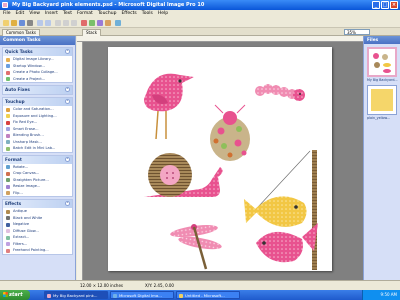 The height and width of the screenshot is (300, 400). Describe the element at coordinates (8, 211) in the screenshot. I see `antique-icon` at that location.